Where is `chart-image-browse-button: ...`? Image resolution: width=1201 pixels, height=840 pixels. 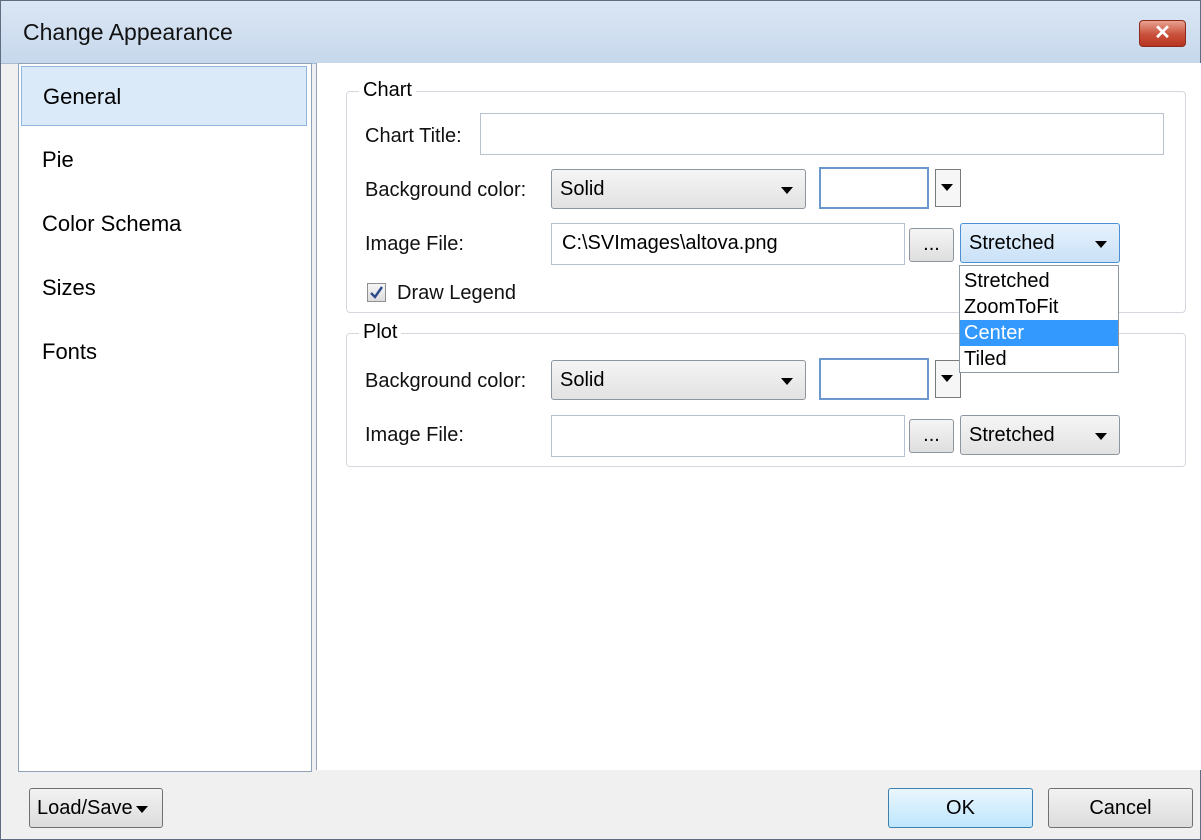
chart-image-browse-button: ... is located at coordinates (931, 245).